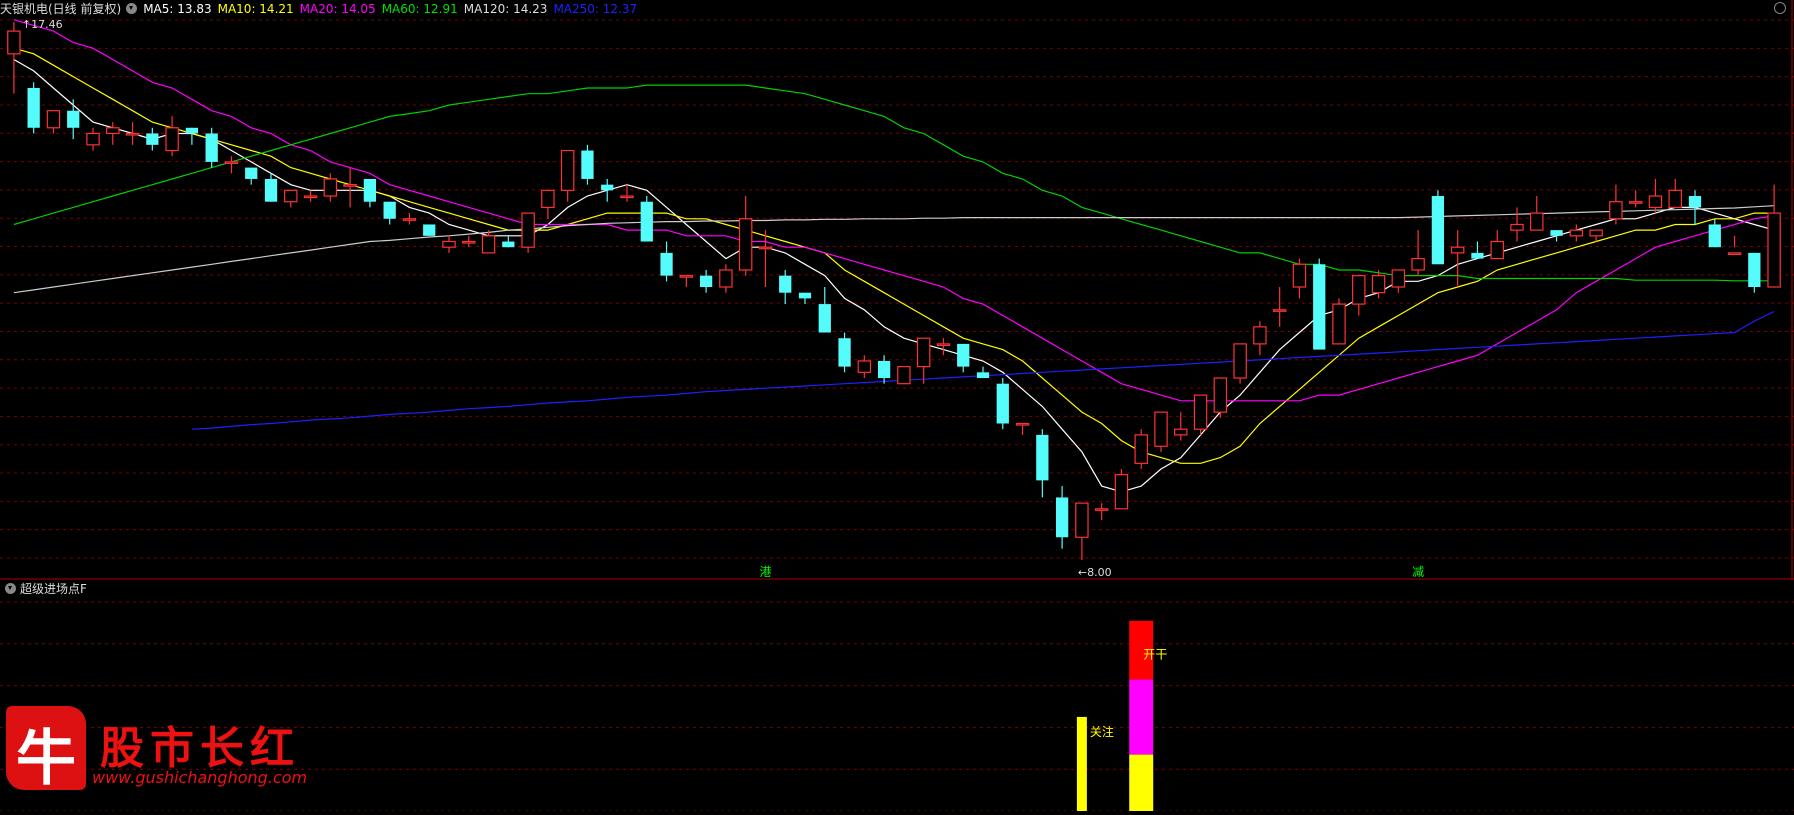  Describe the element at coordinates (1102, 731) in the screenshot. I see `signal-label: 关注` at that location.